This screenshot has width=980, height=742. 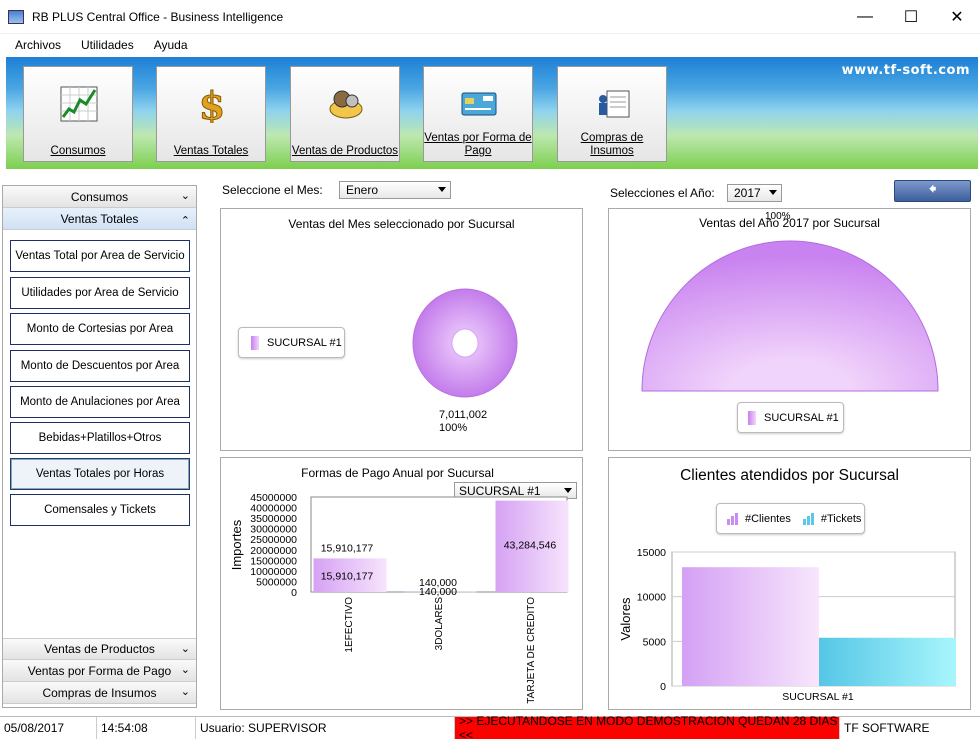 I want to click on anio-select: 2017, so click(x=754, y=193).